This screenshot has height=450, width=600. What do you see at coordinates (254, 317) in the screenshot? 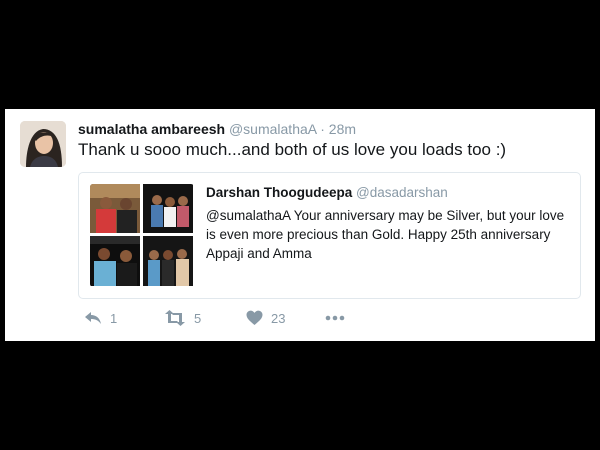
I see `heart-icon` at bounding box center [254, 317].